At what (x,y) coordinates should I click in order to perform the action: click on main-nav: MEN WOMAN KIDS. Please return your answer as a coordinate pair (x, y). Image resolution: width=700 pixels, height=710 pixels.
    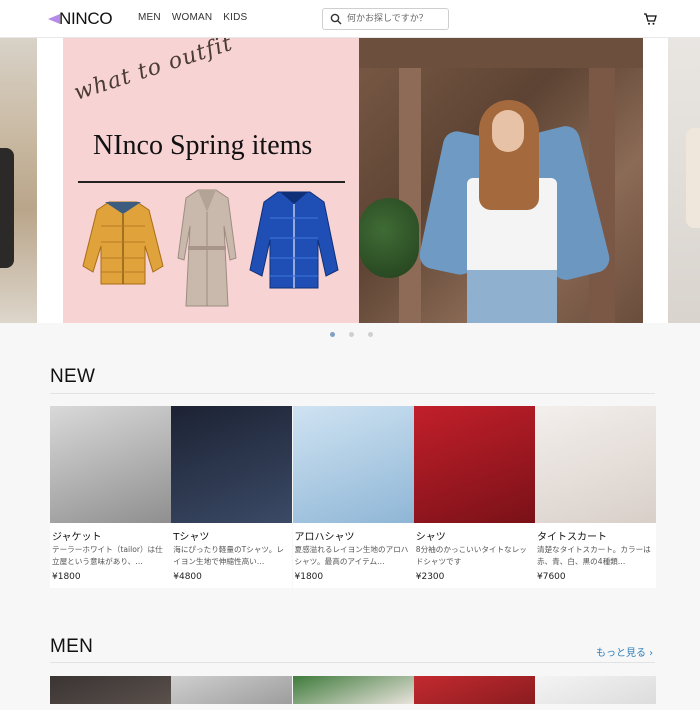
    Looking at the image, I should click on (192, 17).